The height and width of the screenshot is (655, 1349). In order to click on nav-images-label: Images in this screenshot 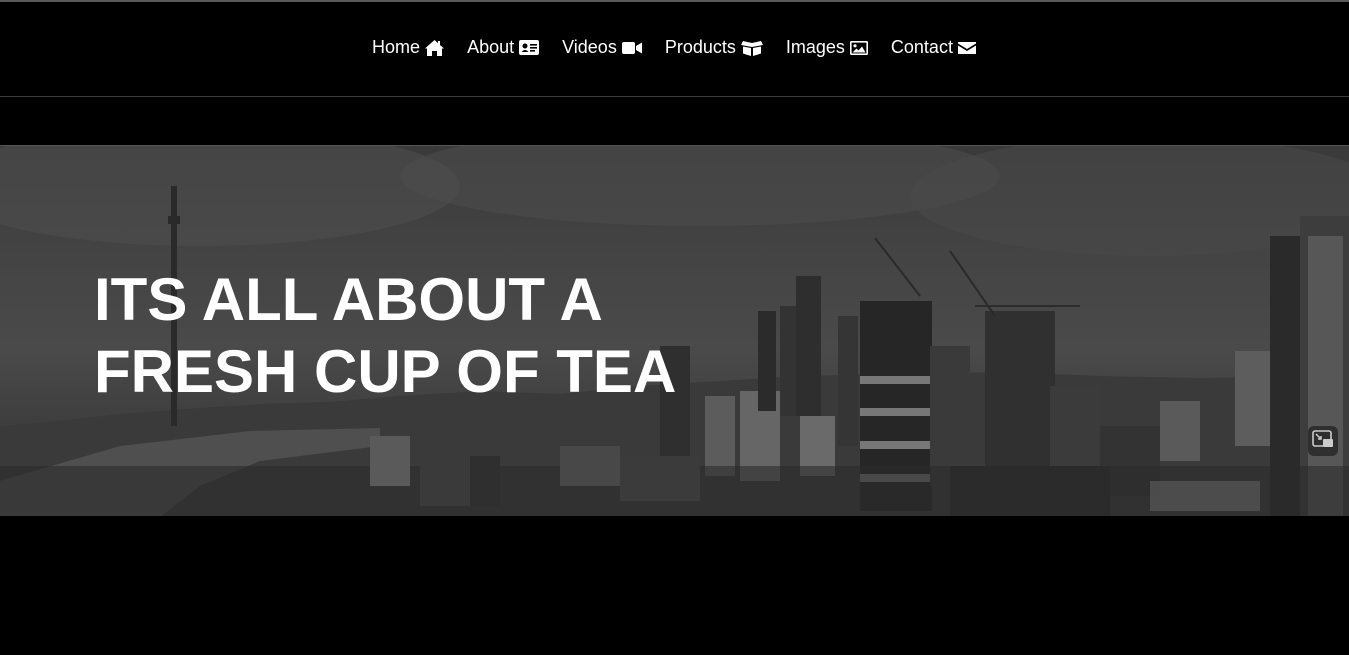, I will do `click(815, 47)`.